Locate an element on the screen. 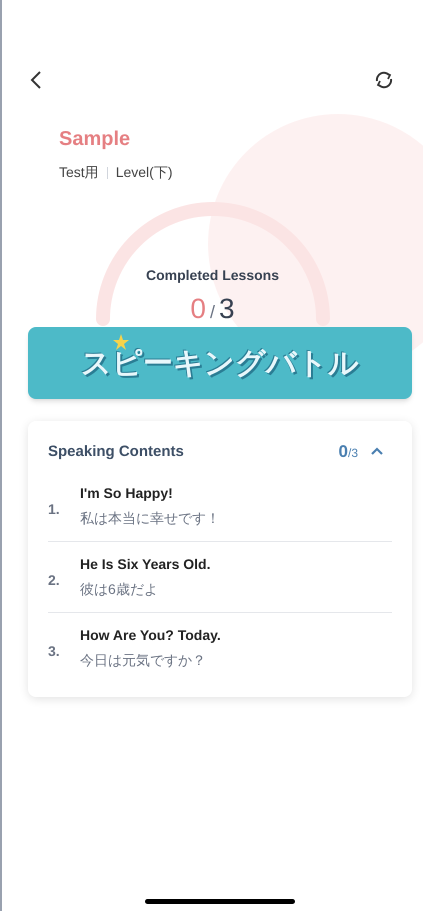  item-number: 3. is located at coordinates (54, 651).